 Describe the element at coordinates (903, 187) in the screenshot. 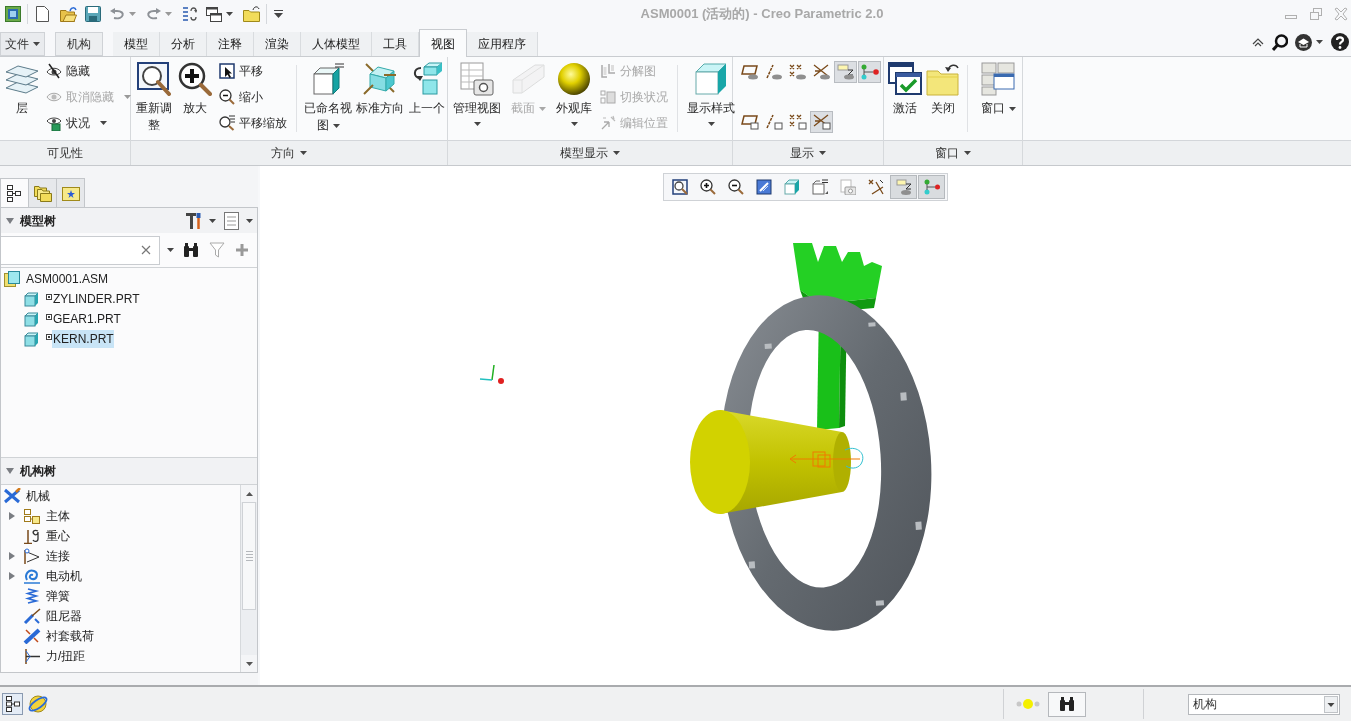

I see `annotation-display-button` at that location.